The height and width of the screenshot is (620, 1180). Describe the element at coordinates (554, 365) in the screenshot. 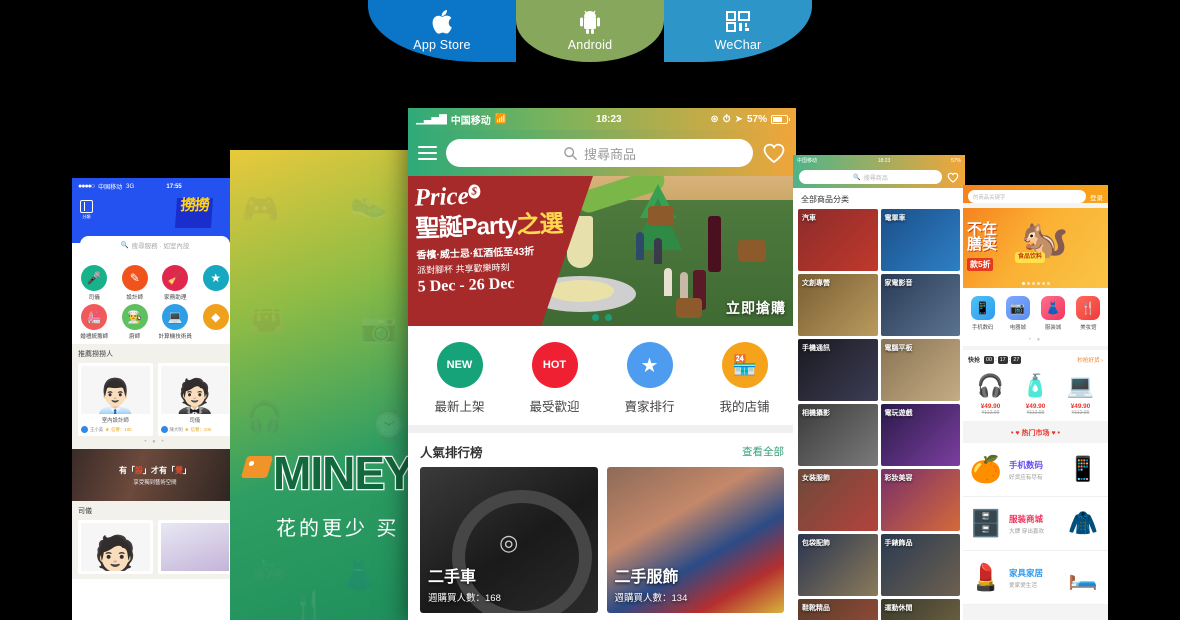

I see `hot-badge-icon: HOT` at that location.